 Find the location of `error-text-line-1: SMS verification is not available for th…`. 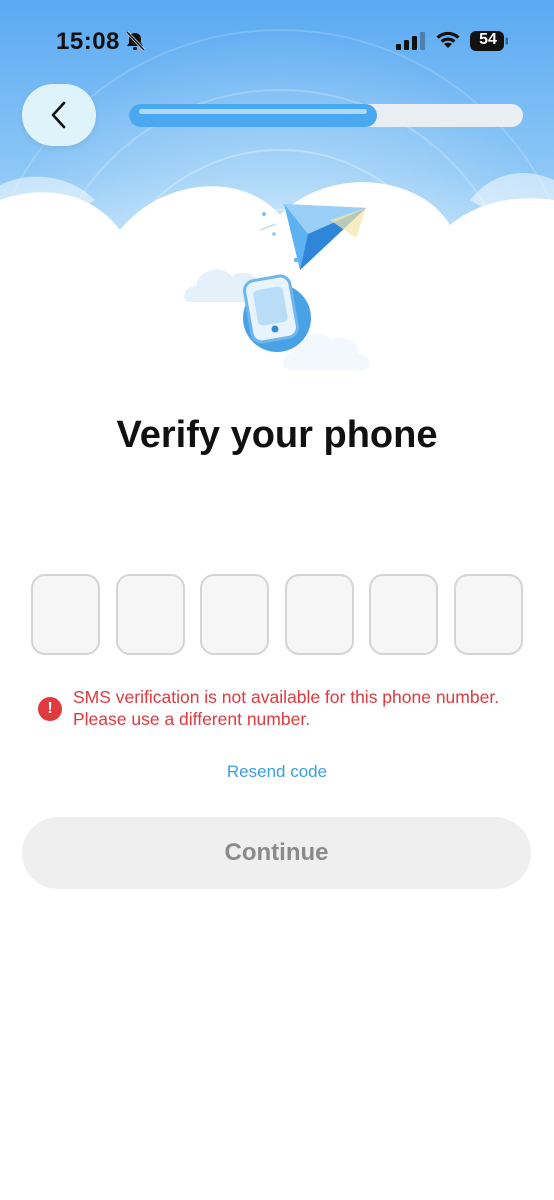

error-text-line-1: SMS verification is not available for th… is located at coordinates (286, 697).